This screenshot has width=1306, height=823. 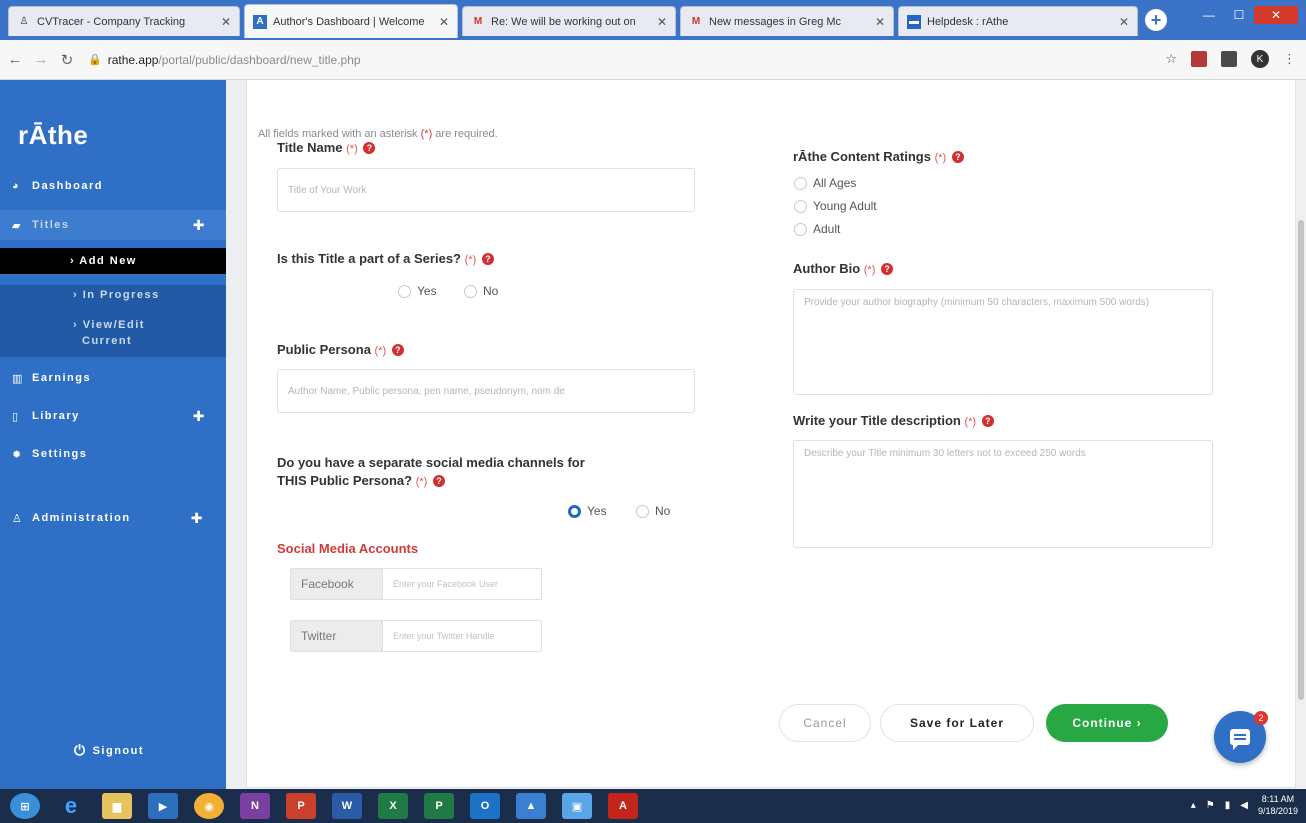 What do you see at coordinates (825, 183) in the screenshot?
I see `rating-all-ages-radio: All Ages` at bounding box center [825, 183].